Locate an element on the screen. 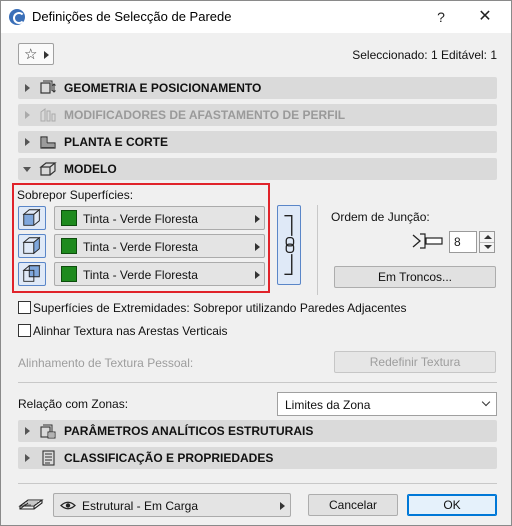 This screenshot has width=512, height=526. surface-edge-toggle is located at coordinates (32, 246).